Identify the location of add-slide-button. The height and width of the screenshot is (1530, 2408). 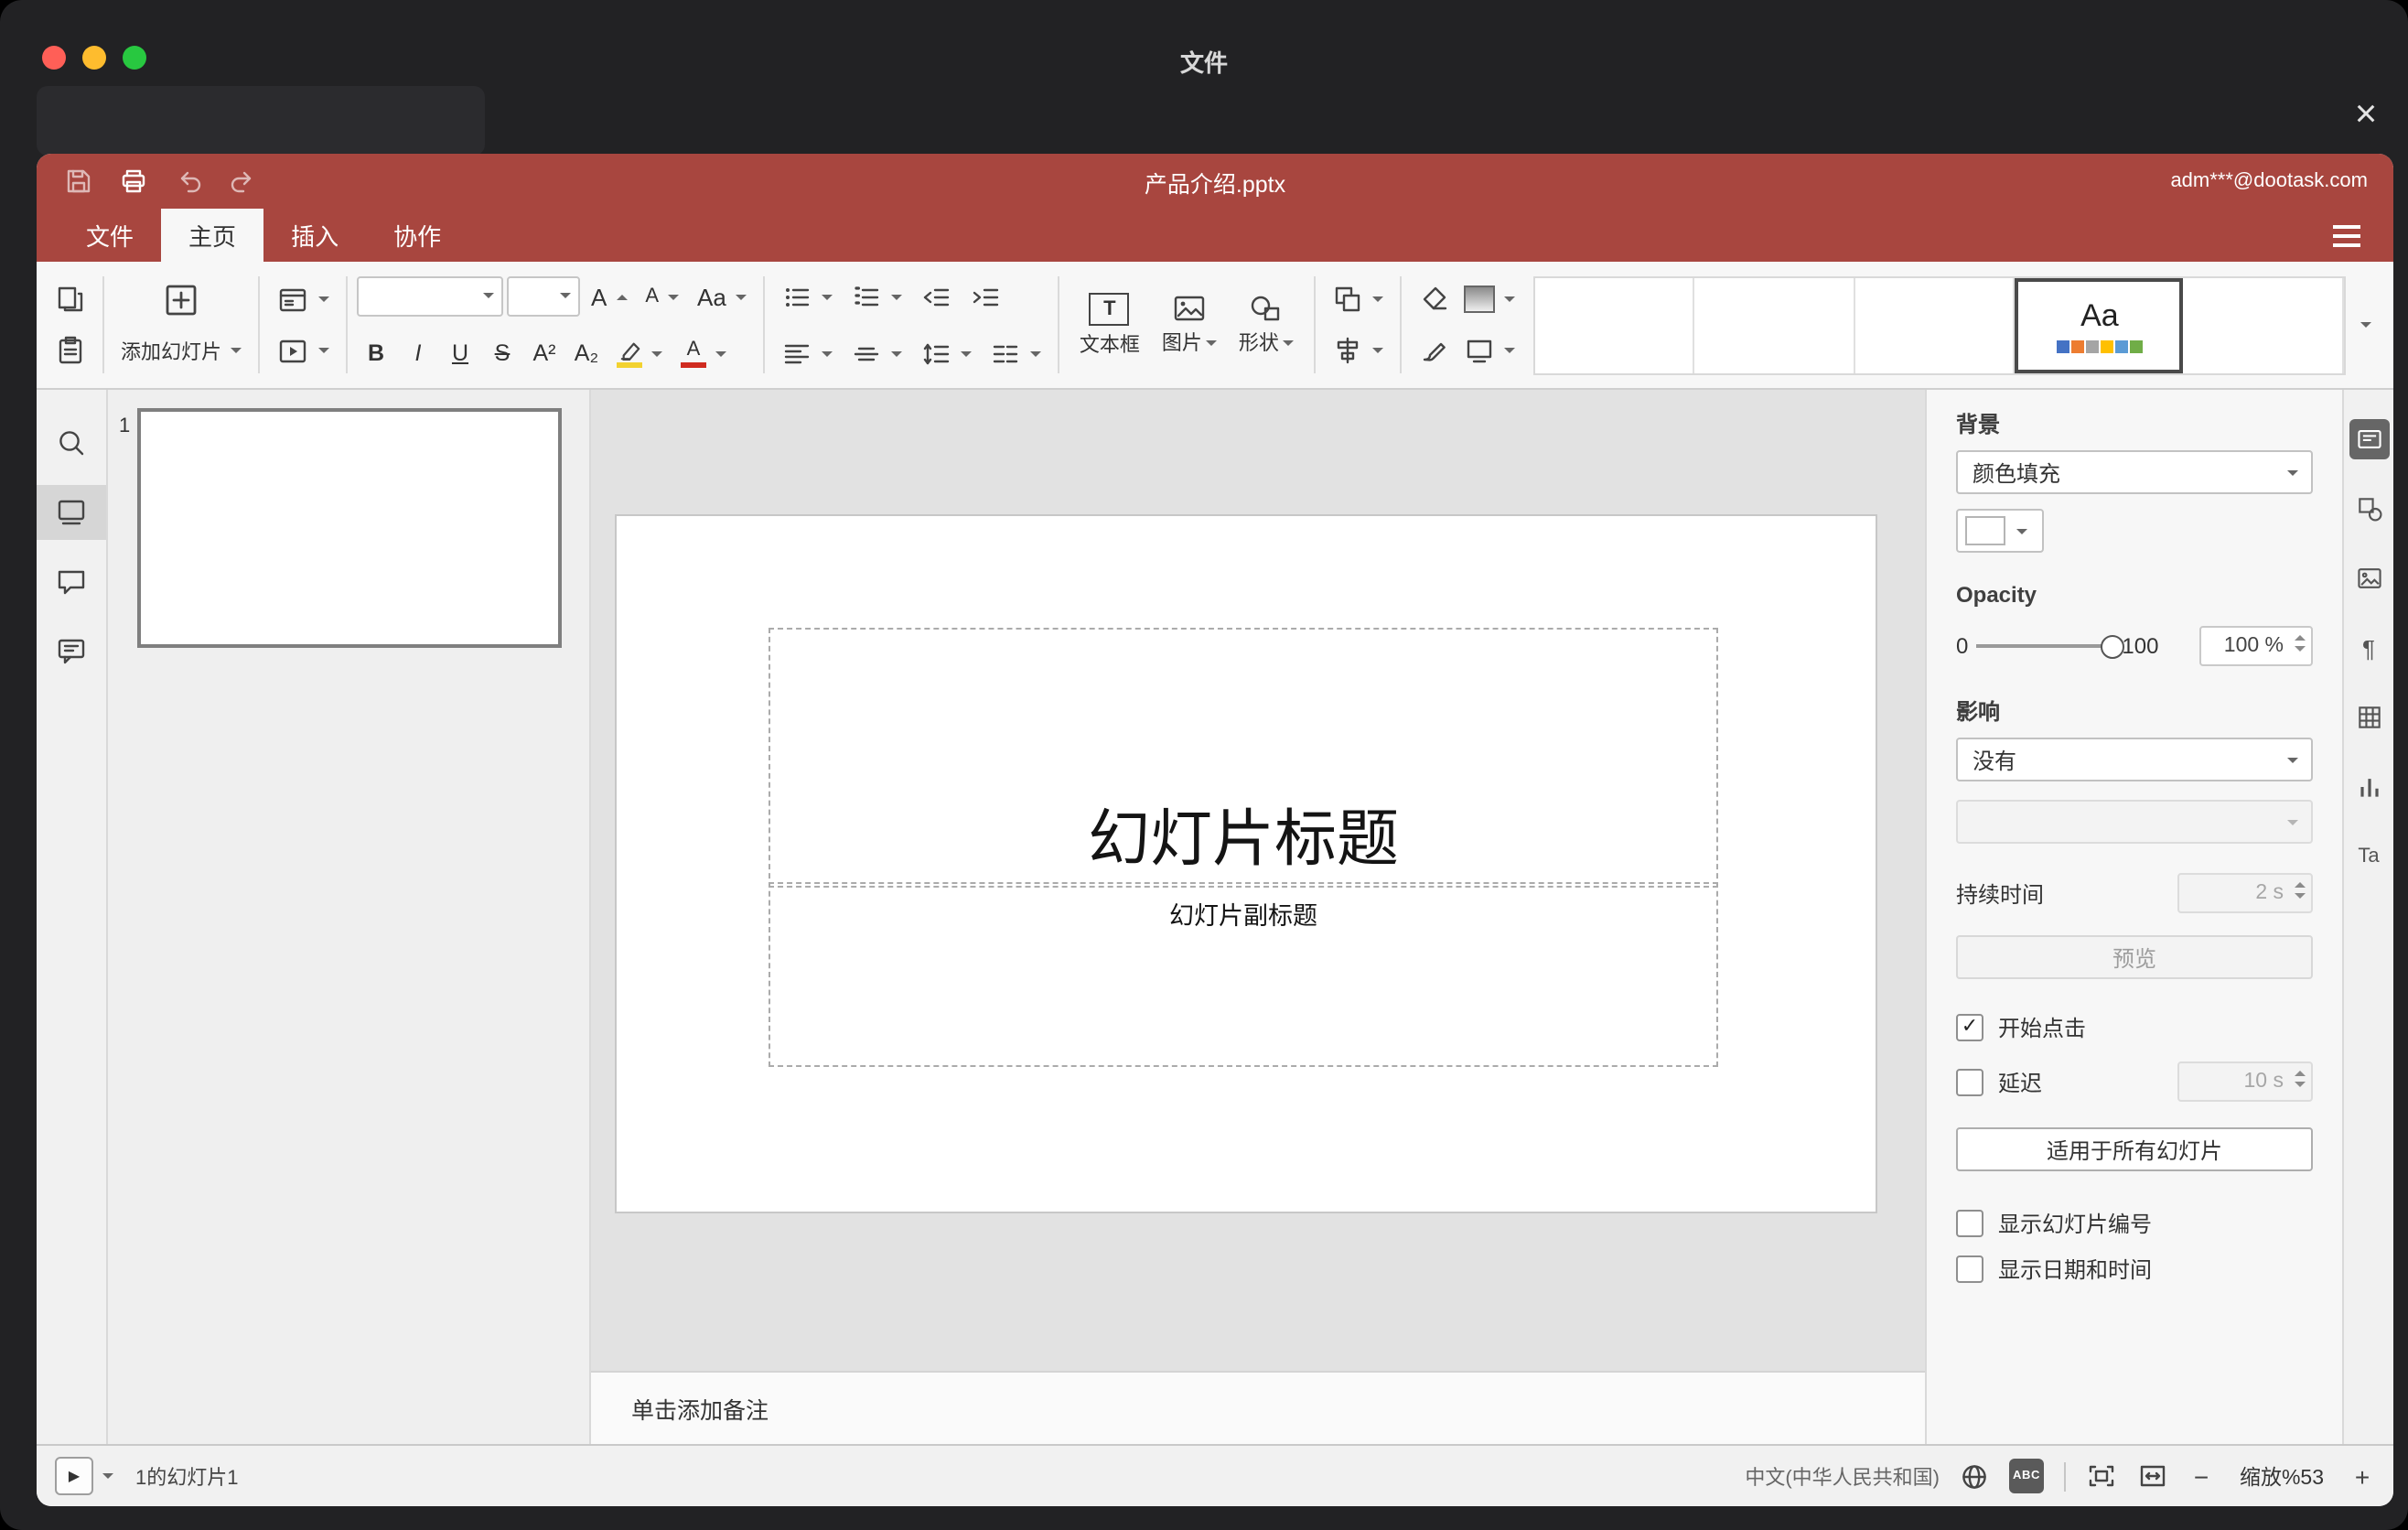
(181, 299).